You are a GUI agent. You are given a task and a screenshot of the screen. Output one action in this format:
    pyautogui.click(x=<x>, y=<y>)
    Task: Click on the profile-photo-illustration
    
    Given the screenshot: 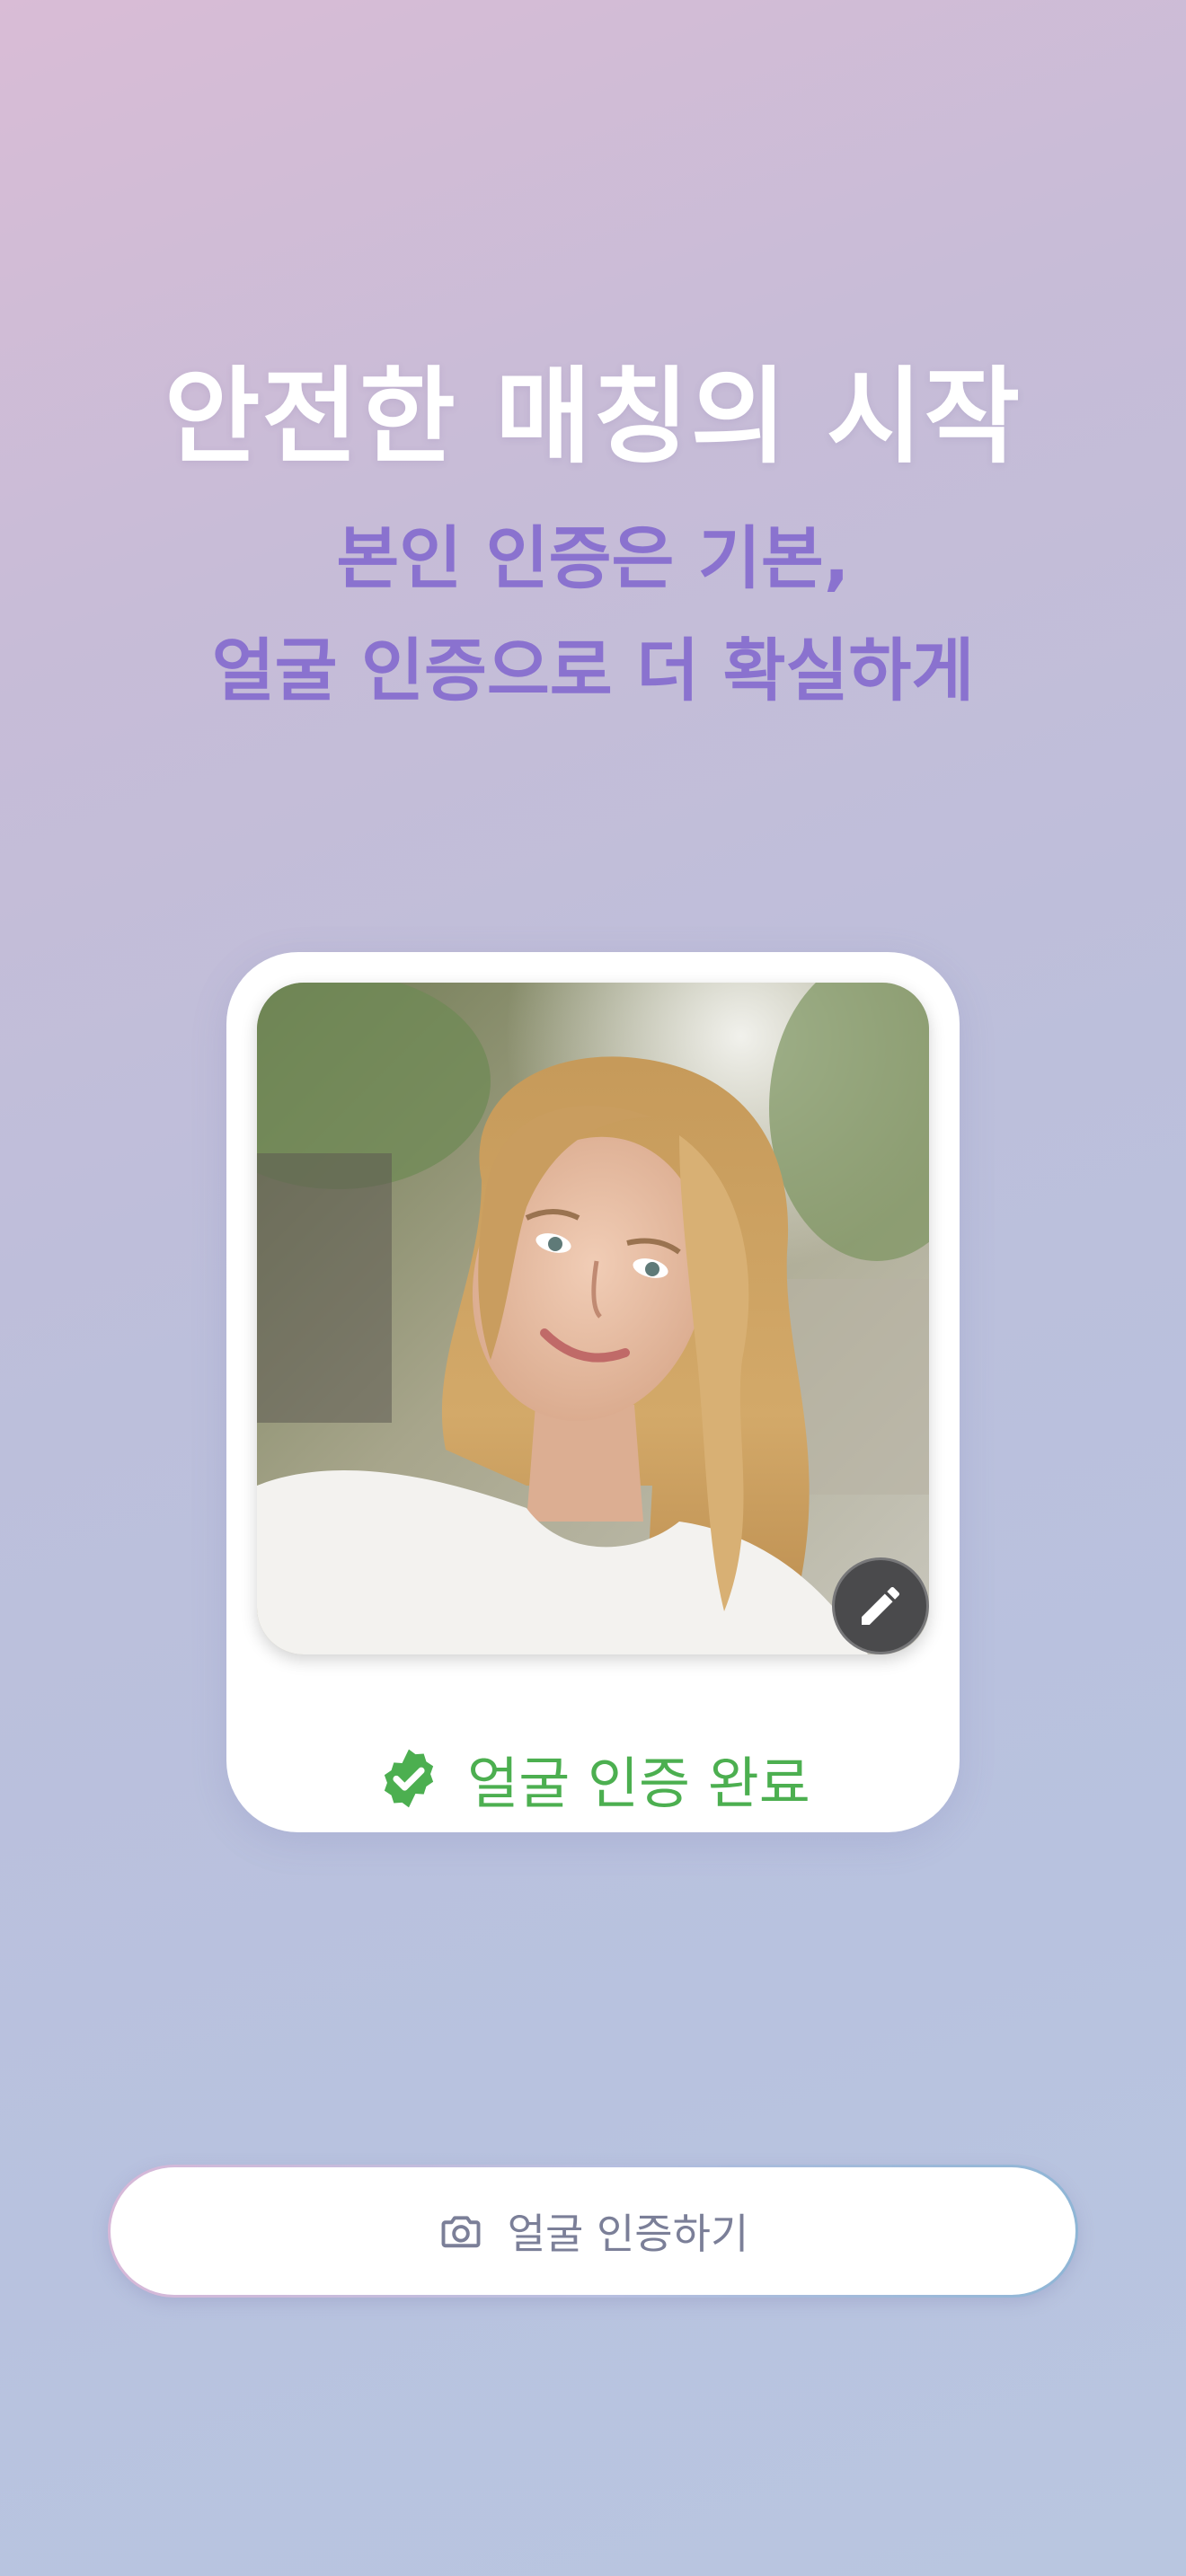 What is the action you would take?
    pyautogui.click(x=593, y=1318)
    